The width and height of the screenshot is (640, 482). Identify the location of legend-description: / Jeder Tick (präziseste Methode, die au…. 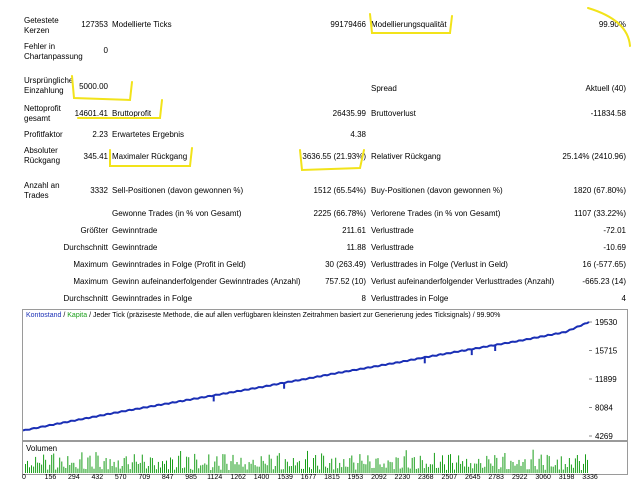
(294, 315).